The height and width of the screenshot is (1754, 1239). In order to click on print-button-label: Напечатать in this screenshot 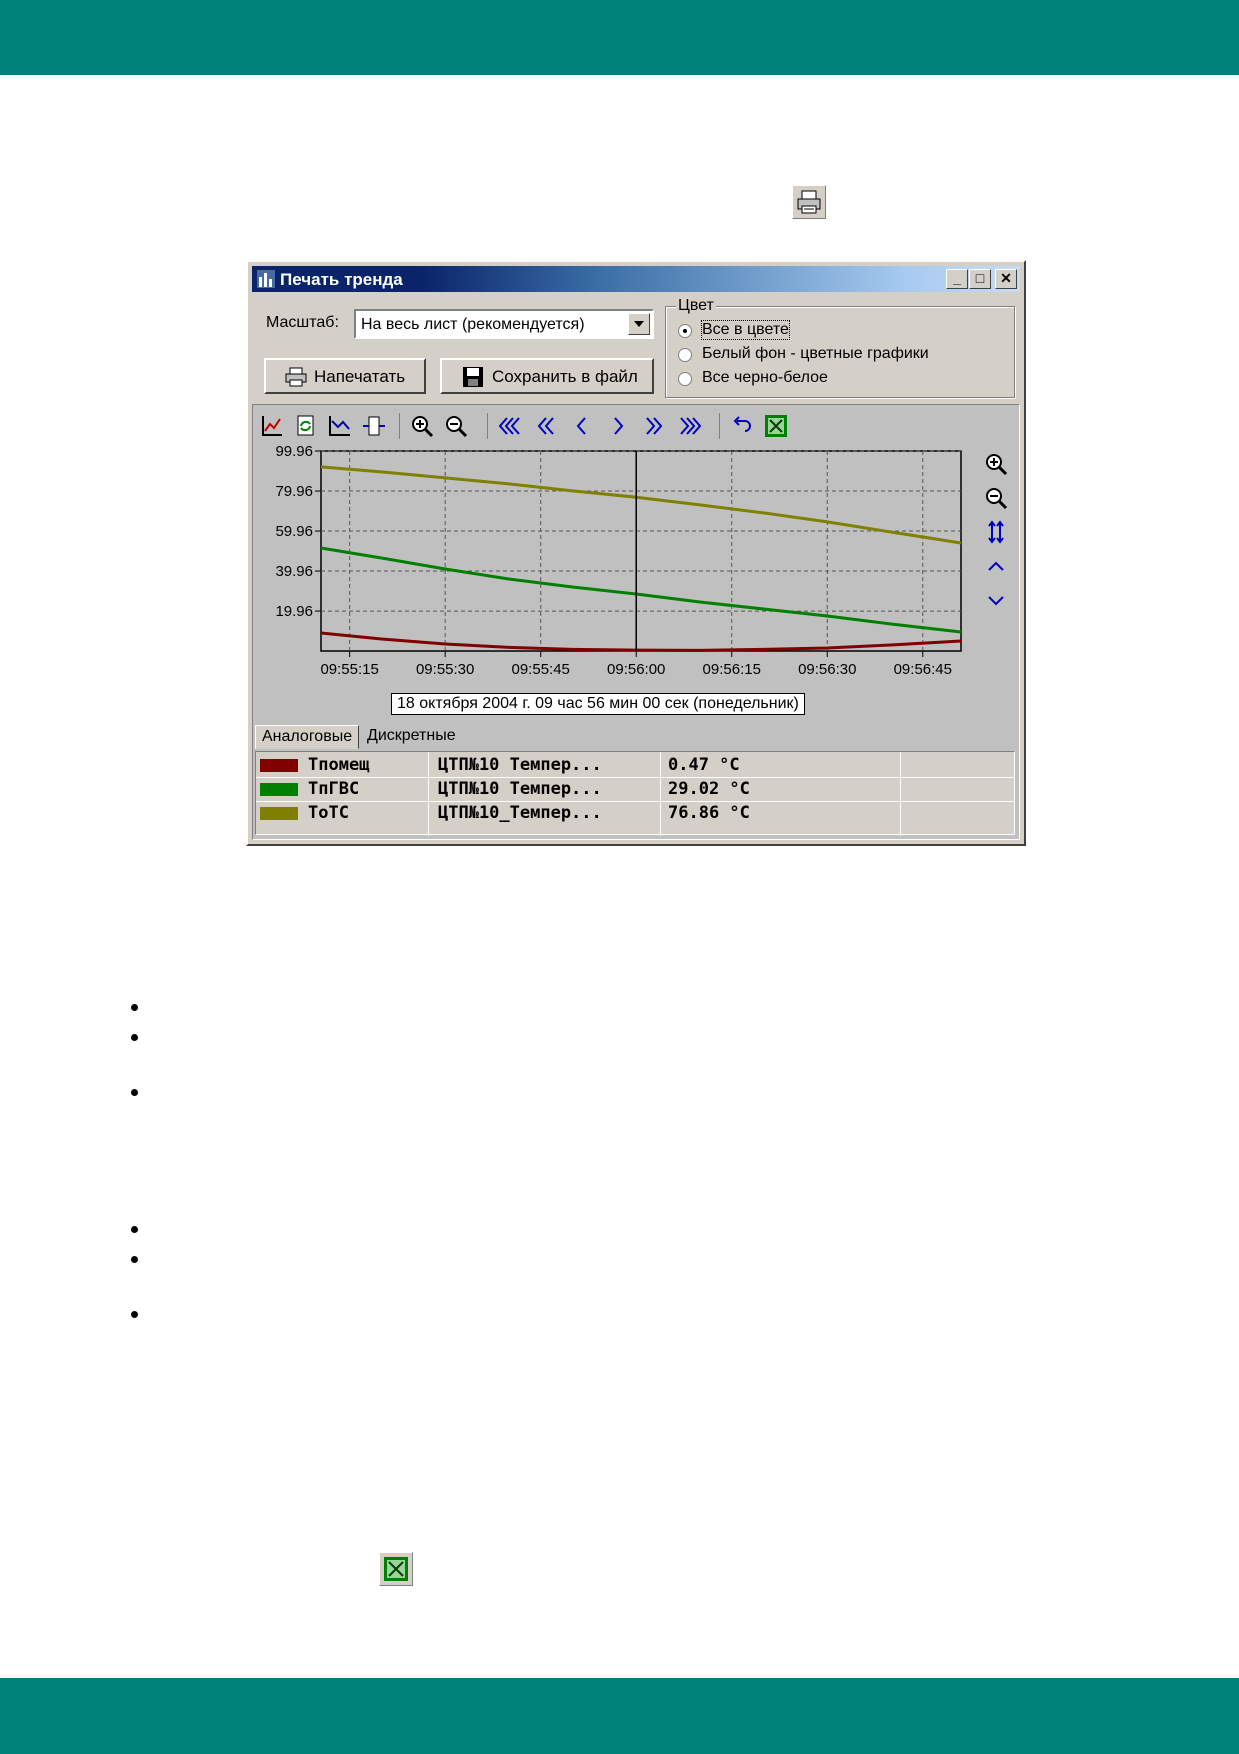, I will do `click(360, 376)`.